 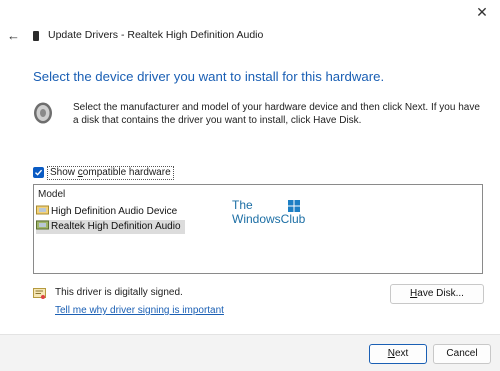 I want to click on next-button: Next, so click(x=398, y=354).